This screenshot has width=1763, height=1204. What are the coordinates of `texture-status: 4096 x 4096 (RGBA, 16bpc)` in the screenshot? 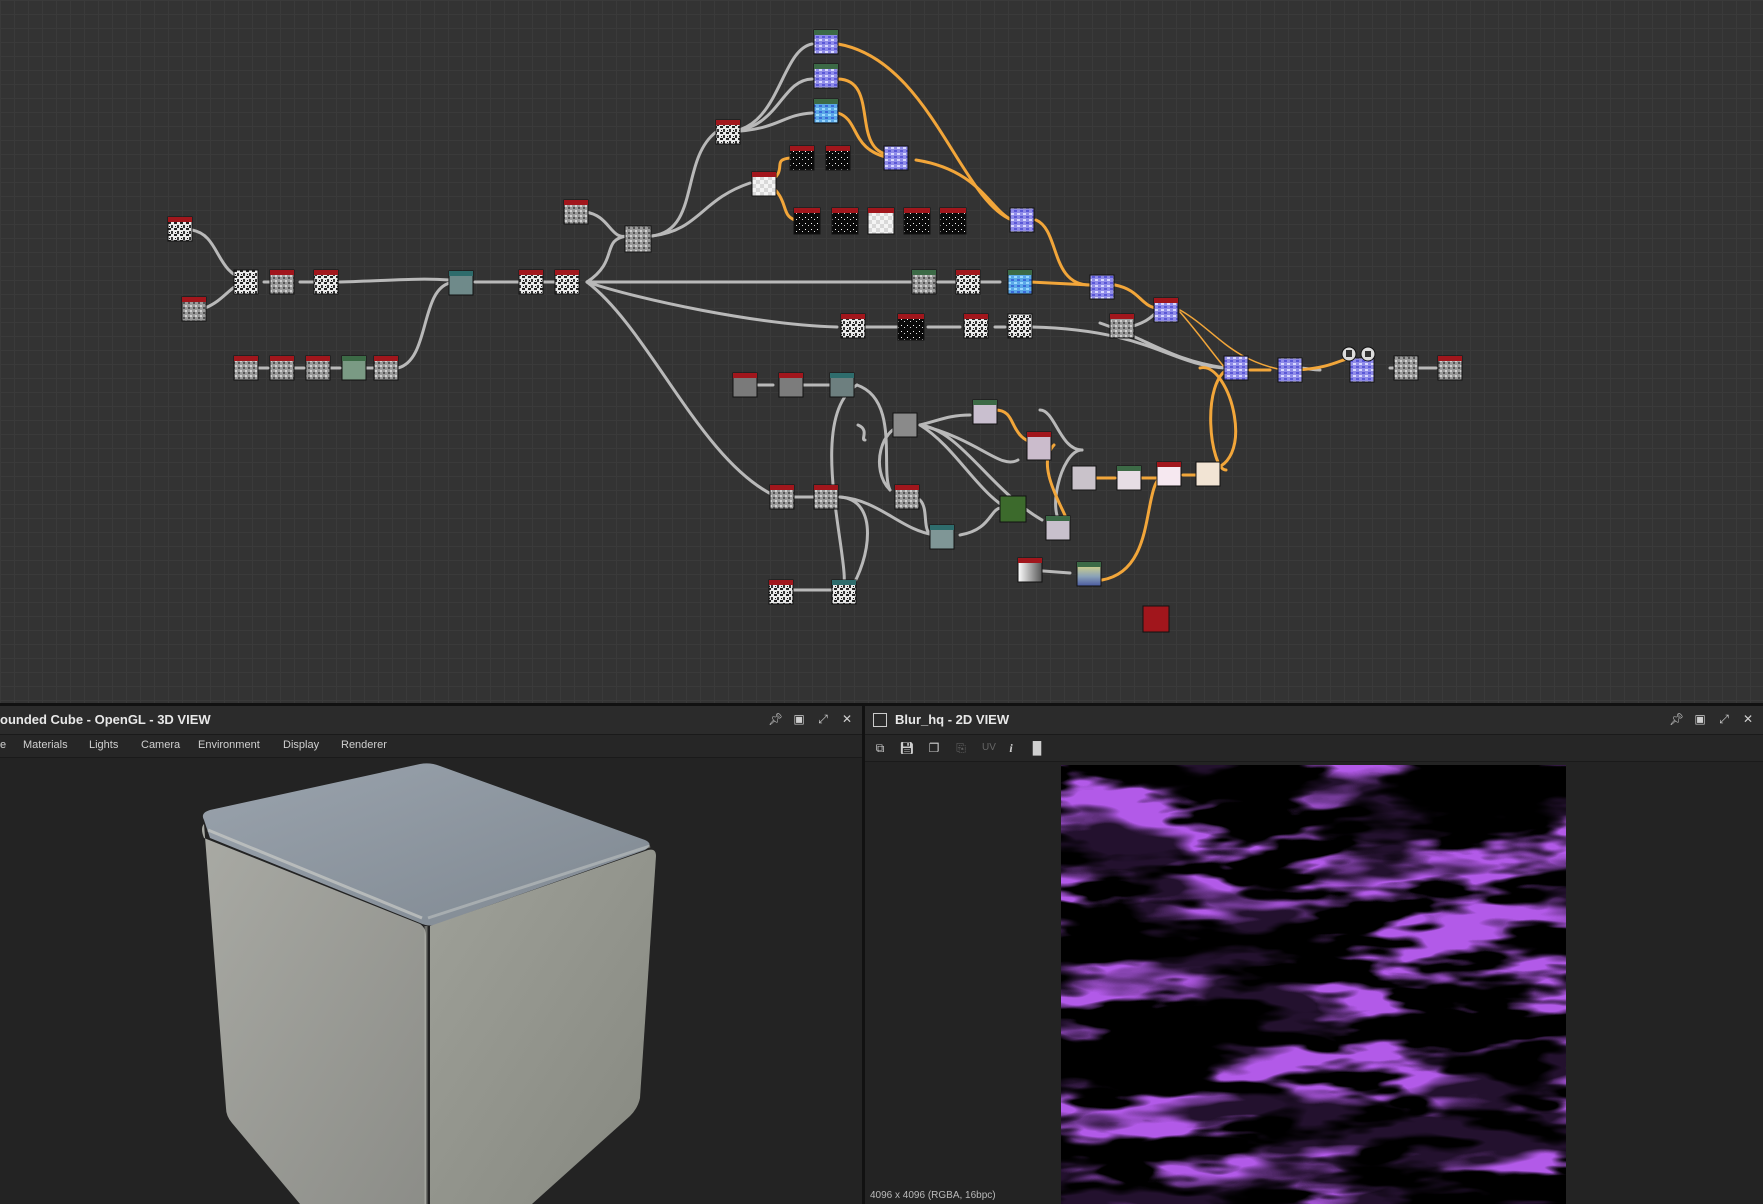 It's located at (933, 1195).